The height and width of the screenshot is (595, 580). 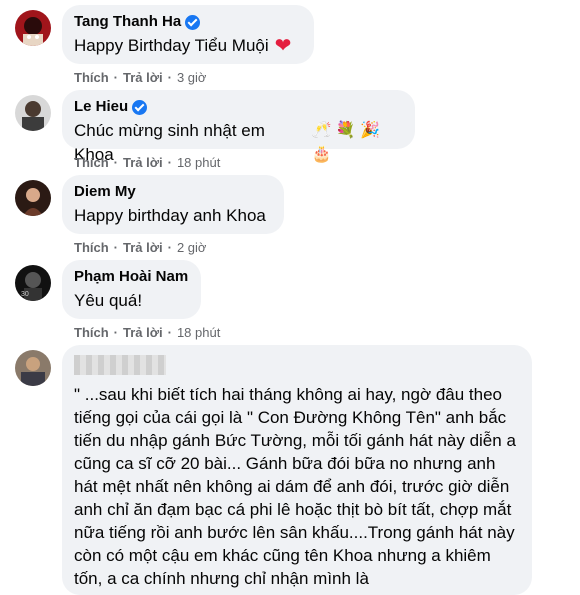 What do you see at coordinates (283, 46) in the screenshot?
I see `heart-emoji-icon: ❤` at bounding box center [283, 46].